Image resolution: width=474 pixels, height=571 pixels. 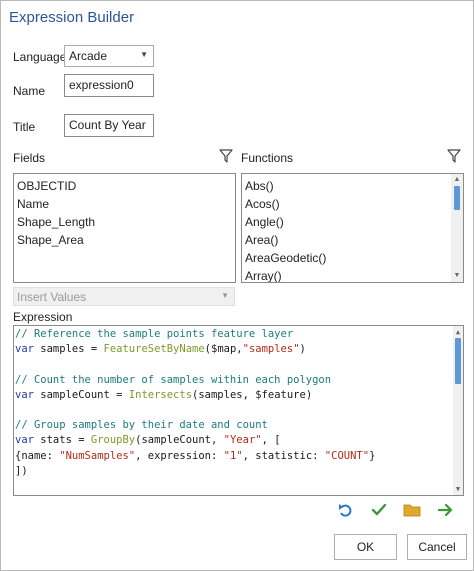 I want to click on list-item: Angle(), so click(x=264, y=222).